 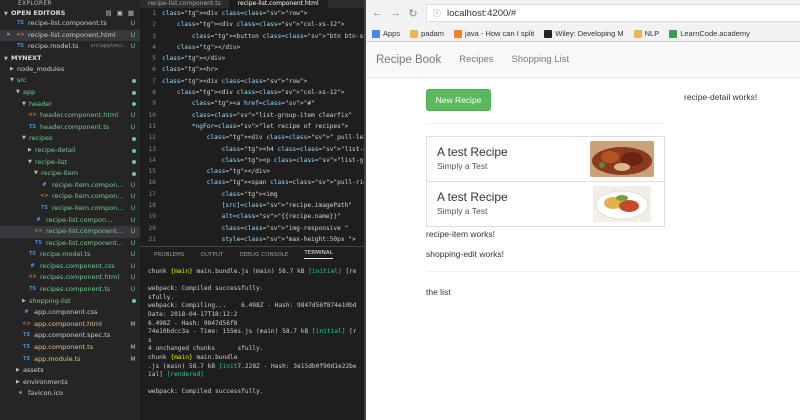 What do you see at coordinates (252, 47) in the screenshot?
I see `code-line: 4 class="tg"></div>` at bounding box center [252, 47].